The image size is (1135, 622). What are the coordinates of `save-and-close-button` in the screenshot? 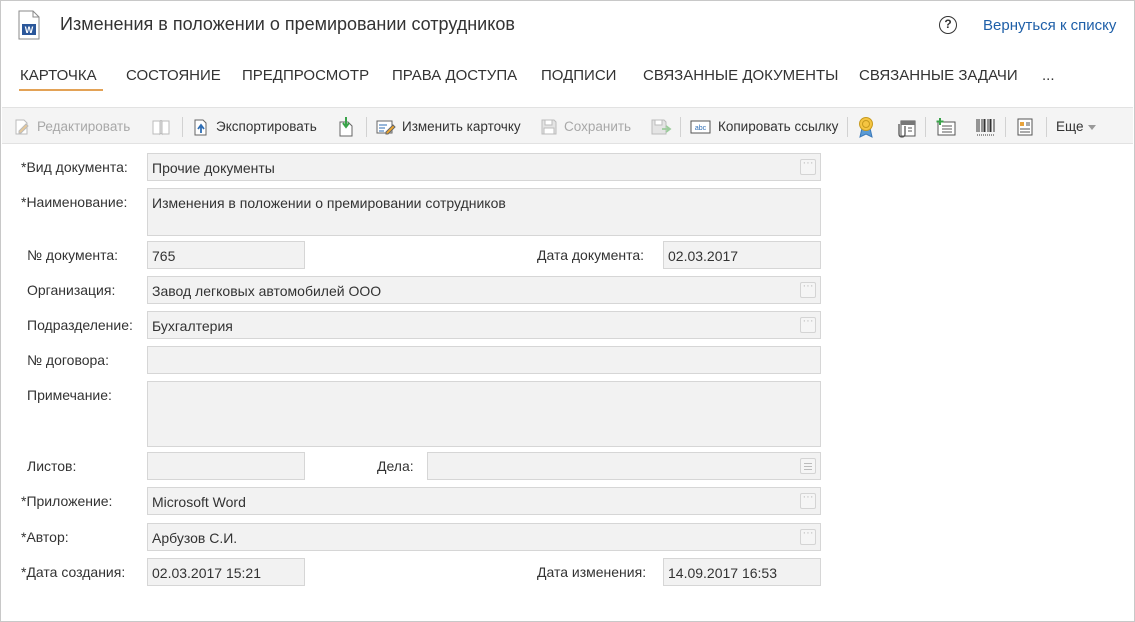 It's located at (664, 126).